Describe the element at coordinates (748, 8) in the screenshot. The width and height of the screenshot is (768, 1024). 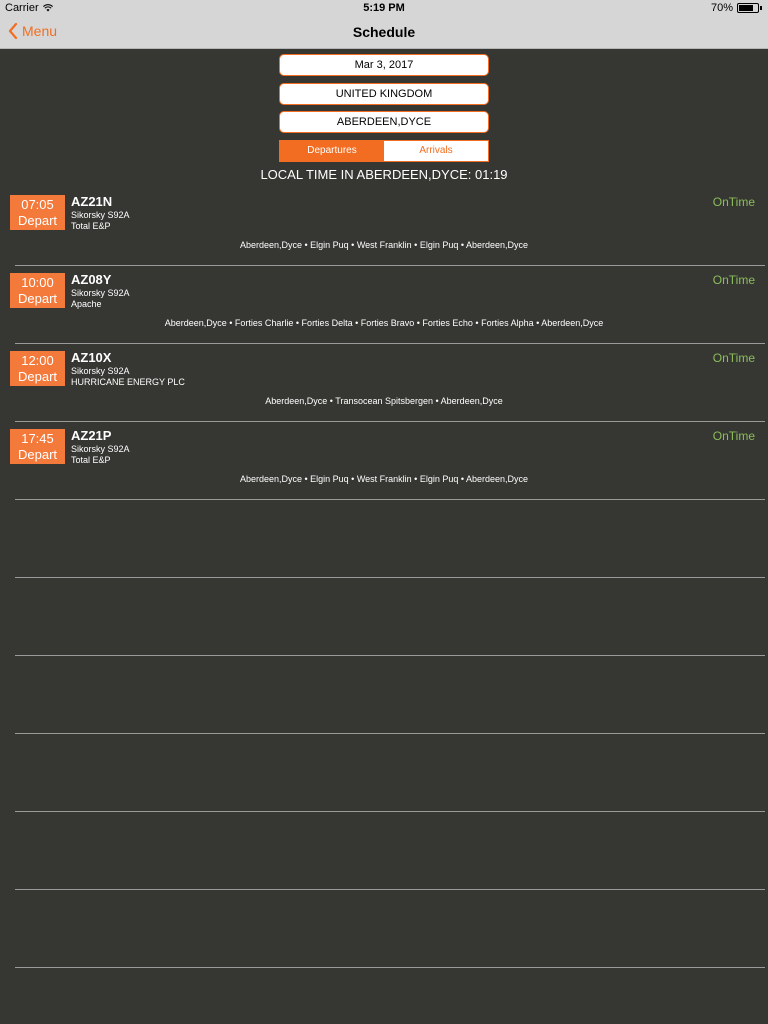
I see `battery-icon` at that location.